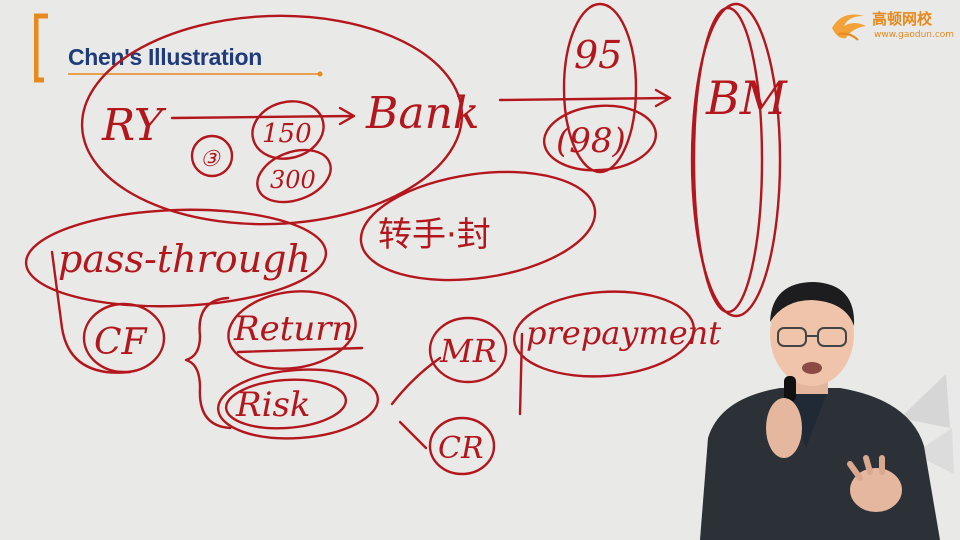 Image resolution: width=960 pixels, height=540 pixels. Describe the element at coordinates (273, 405) in the screenshot. I see `label-risk: Risk` at that location.